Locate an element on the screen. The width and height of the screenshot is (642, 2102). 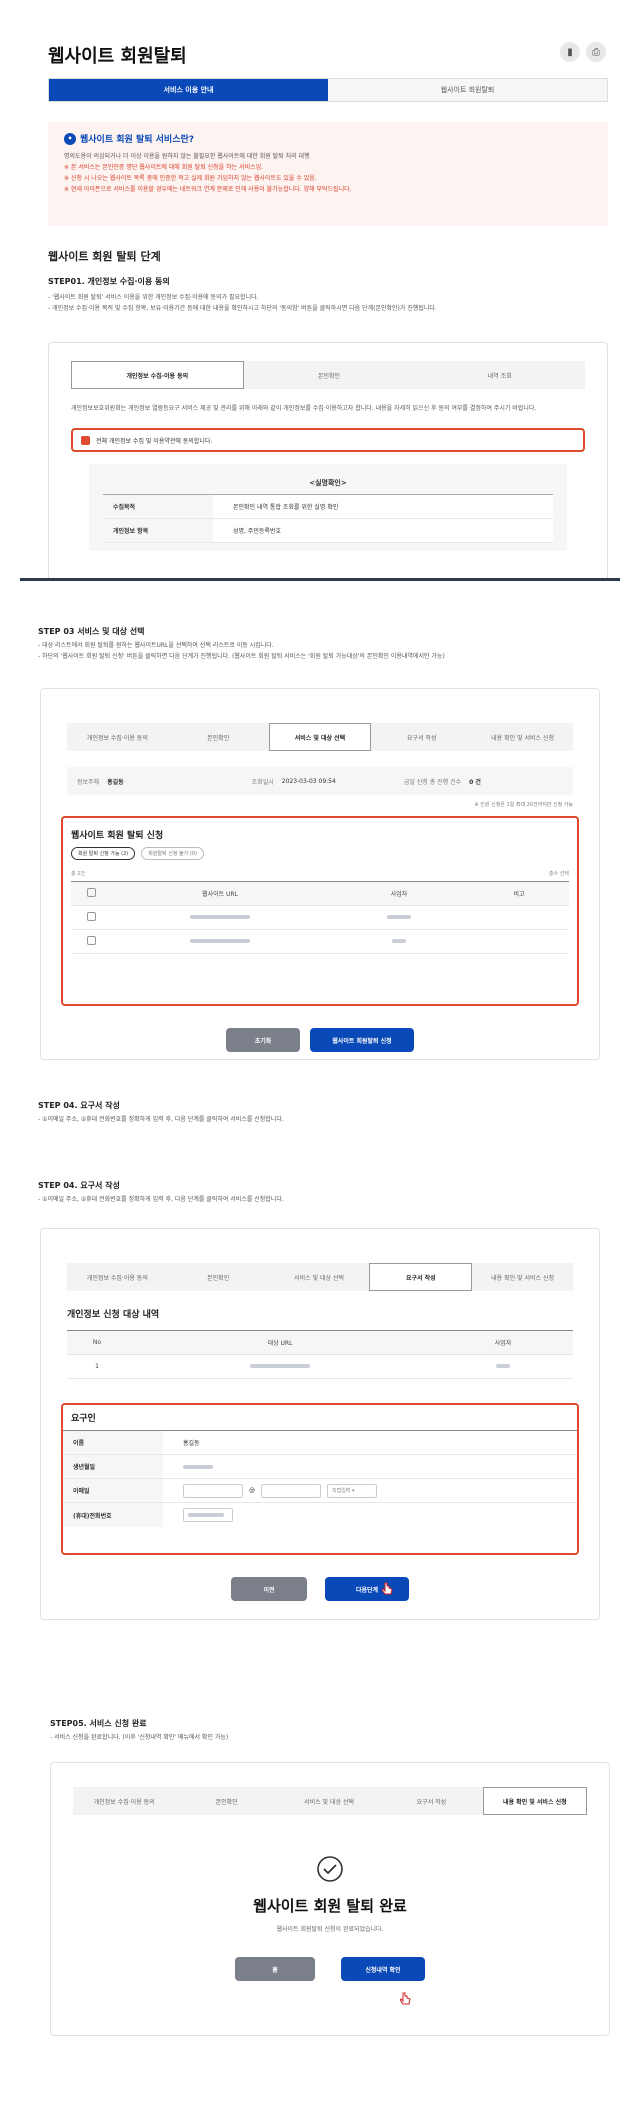
requester-title: 요구인 is located at coordinates (320, 1421).